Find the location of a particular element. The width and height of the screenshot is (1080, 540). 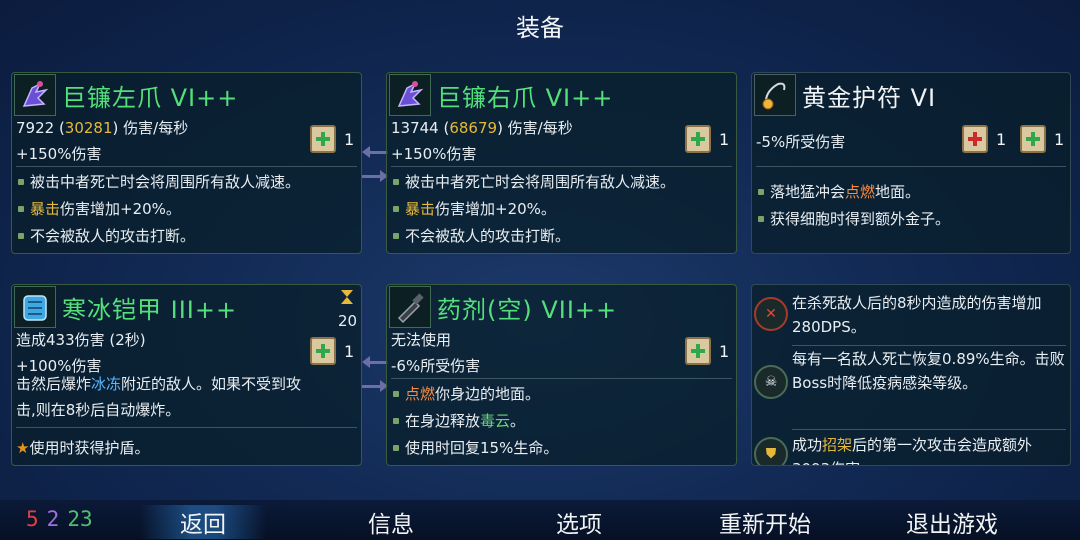

scroll-count-red: 1 is located at coordinates (984, 139).